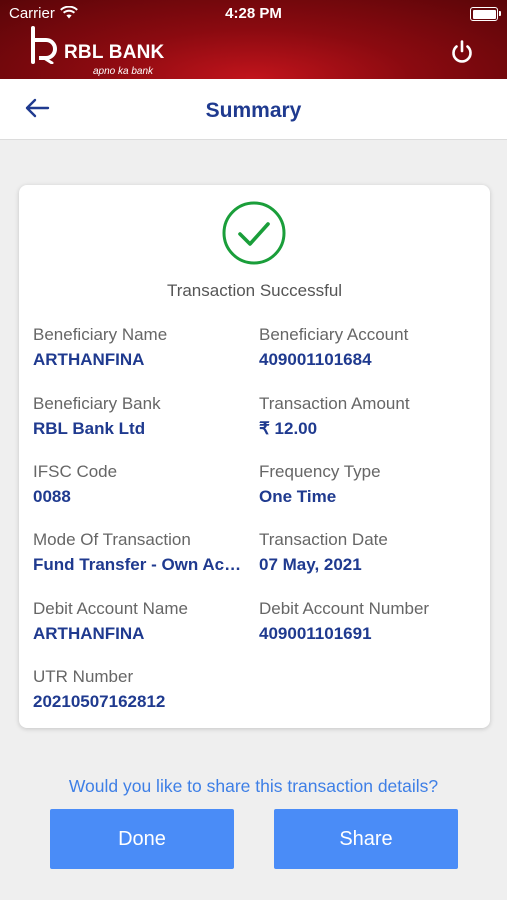 This screenshot has width=507, height=900. Describe the element at coordinates (366, 839) in the screenshot. I see `share-button: Share` at that location.